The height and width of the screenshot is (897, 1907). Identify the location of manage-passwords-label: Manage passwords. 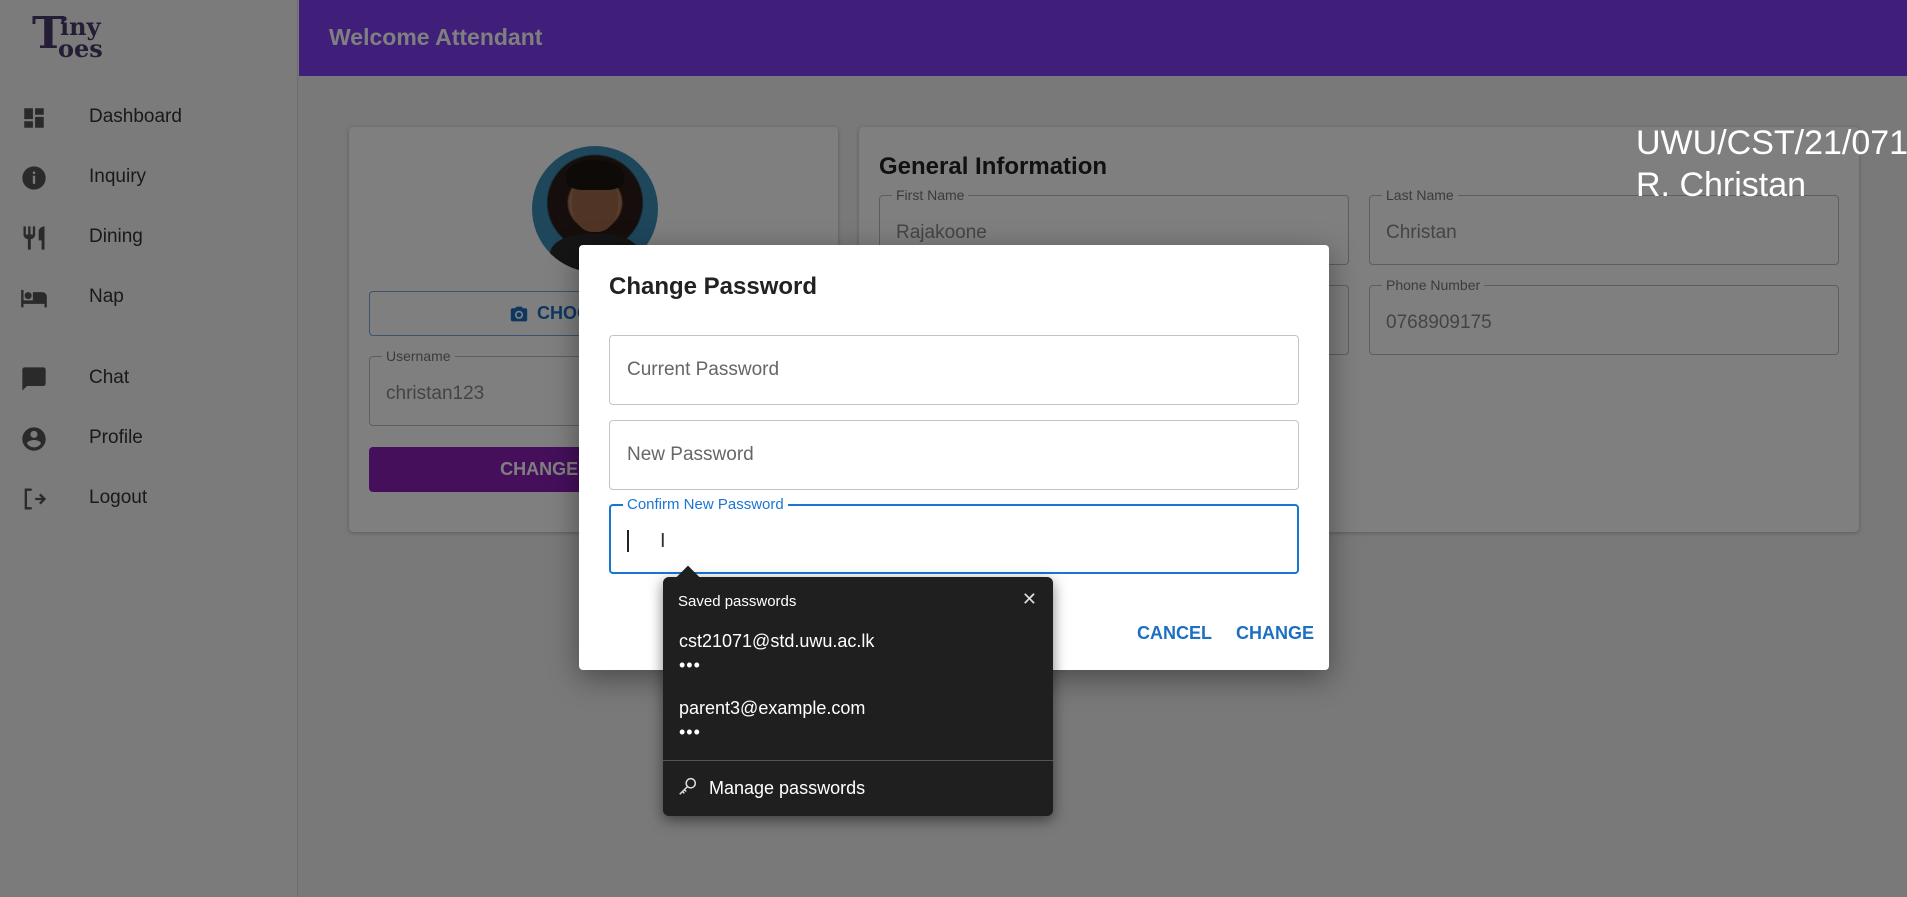
(787, 787).